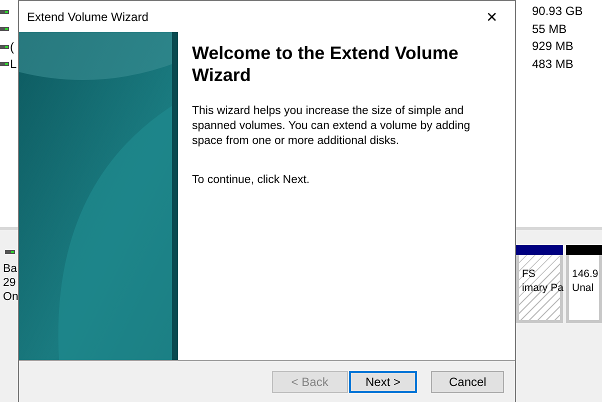 The image size is (602, 402). What do you see at coordinates (557, 11) in the screenshot?
I see `capacity-text: 90.93 GB` at bounding box center [557, 11].